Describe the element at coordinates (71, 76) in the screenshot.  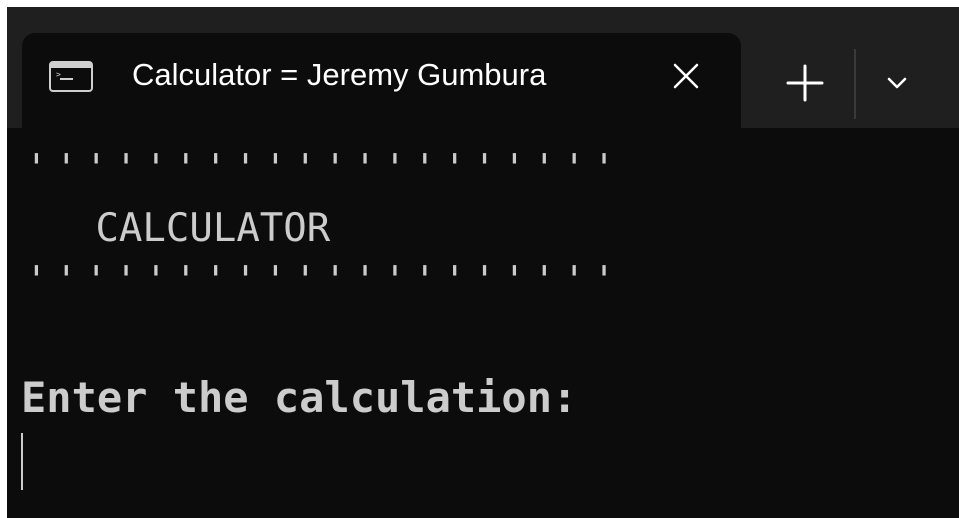
I see `terminal-icon: >` at that location.